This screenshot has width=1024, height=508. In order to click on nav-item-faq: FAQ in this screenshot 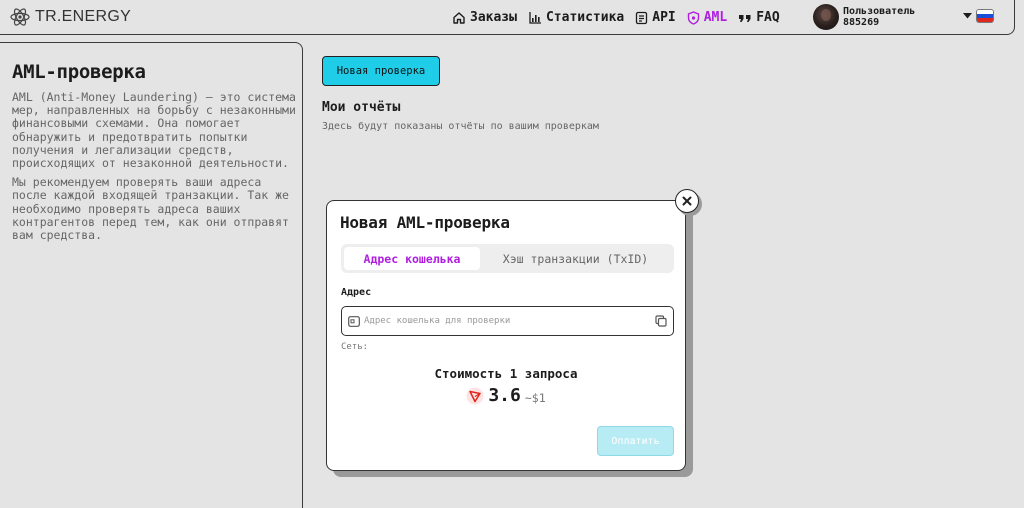, I will do `click(759, 17)`.